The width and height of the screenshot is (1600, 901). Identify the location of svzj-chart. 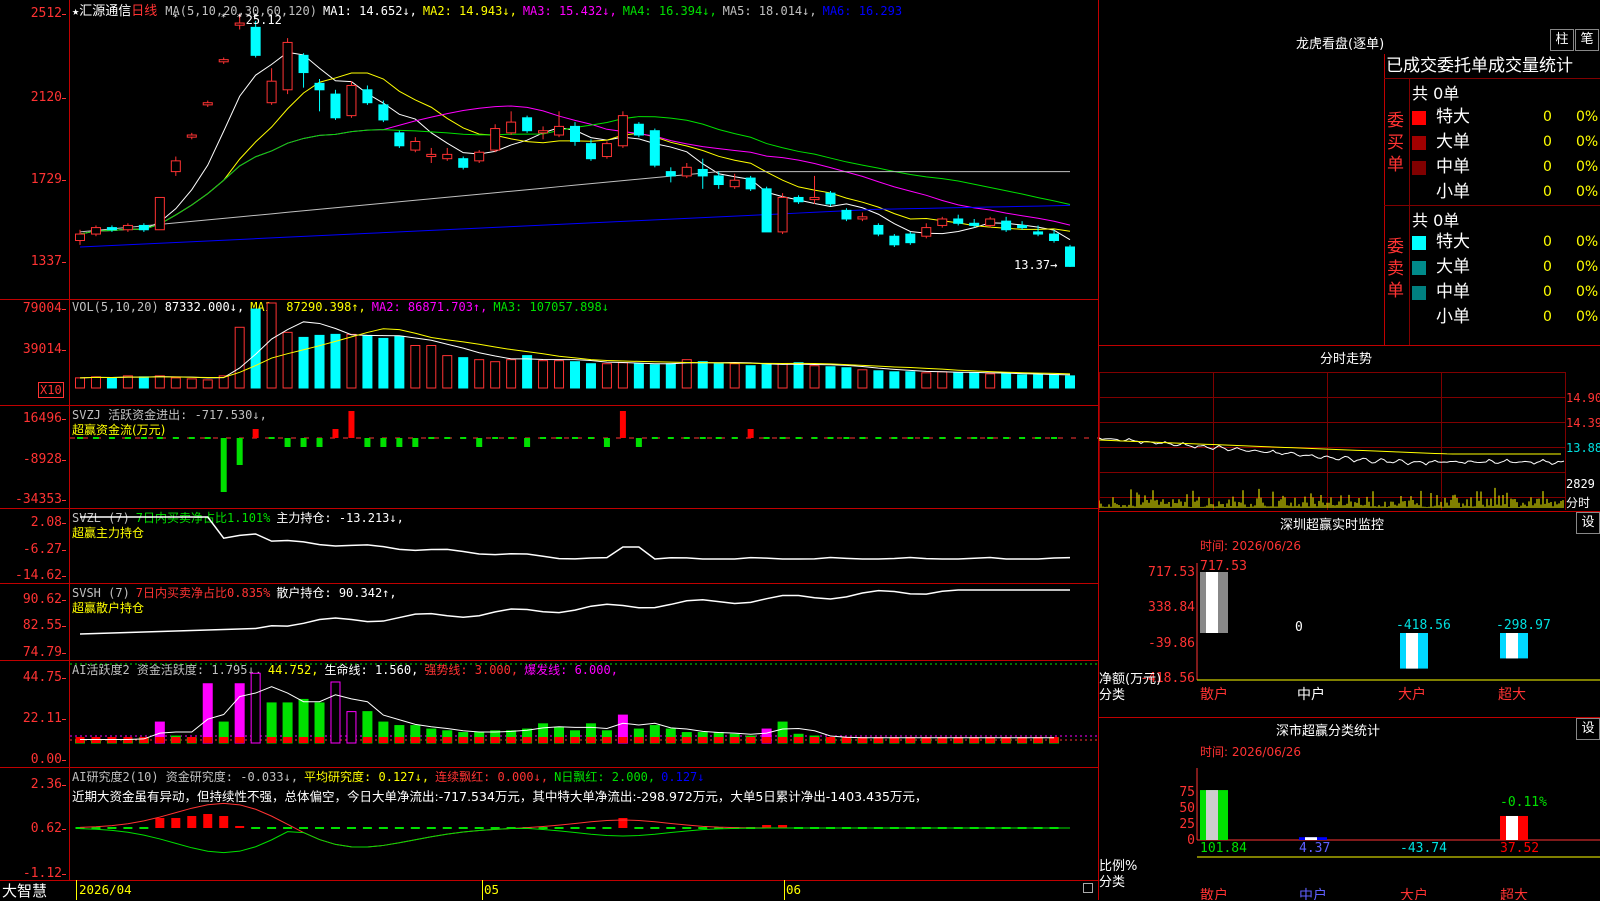
(584, 457).